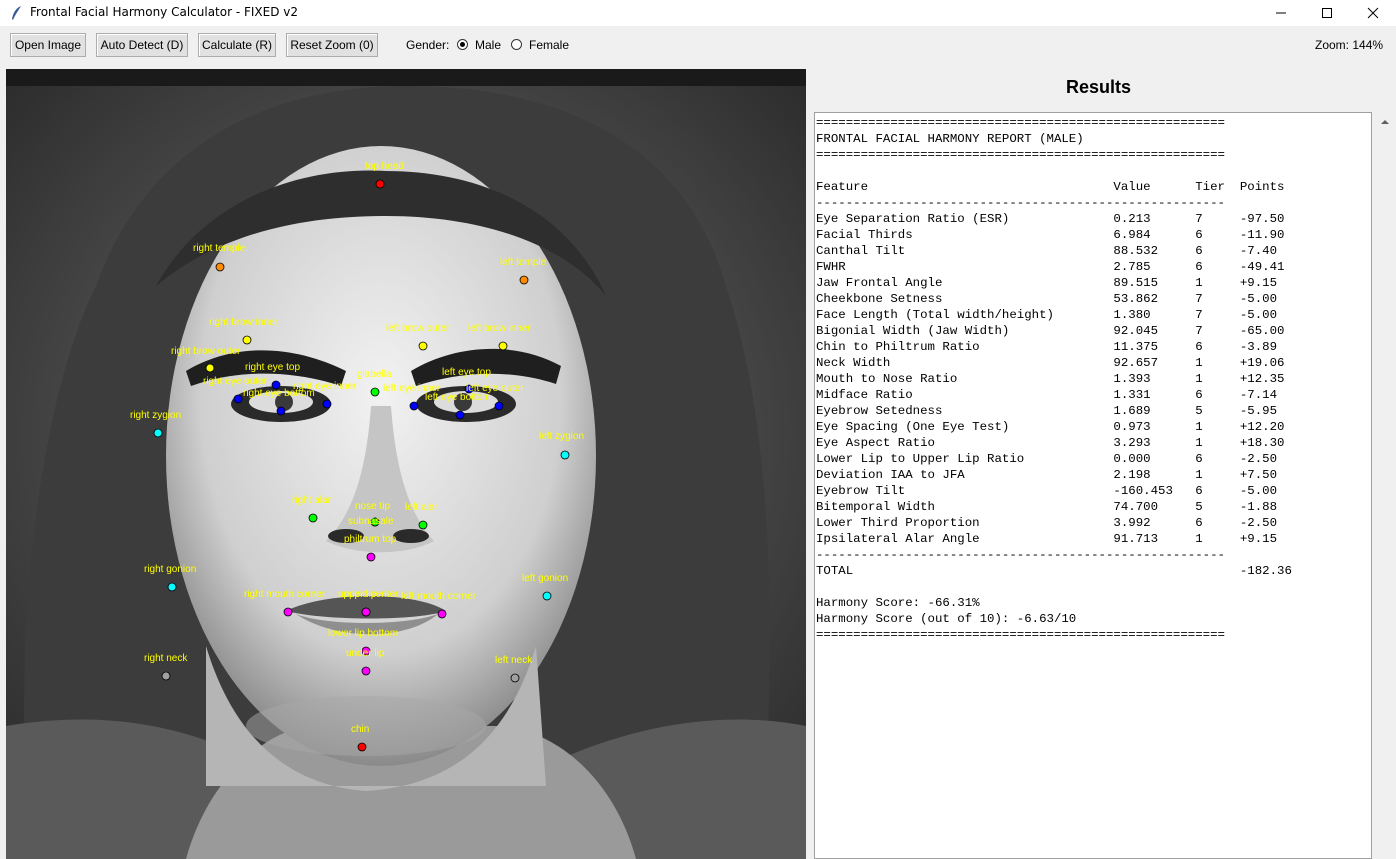 The width and height of the screenshot is (1396, 859). I want to click on landmark-left-temple-point, so click(524, 280).